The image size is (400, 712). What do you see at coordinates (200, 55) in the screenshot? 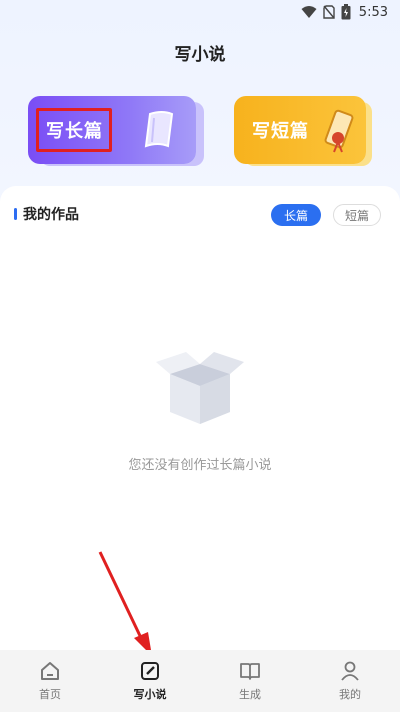
I see `page-title: 写小说` at bounding box center [200, 55].